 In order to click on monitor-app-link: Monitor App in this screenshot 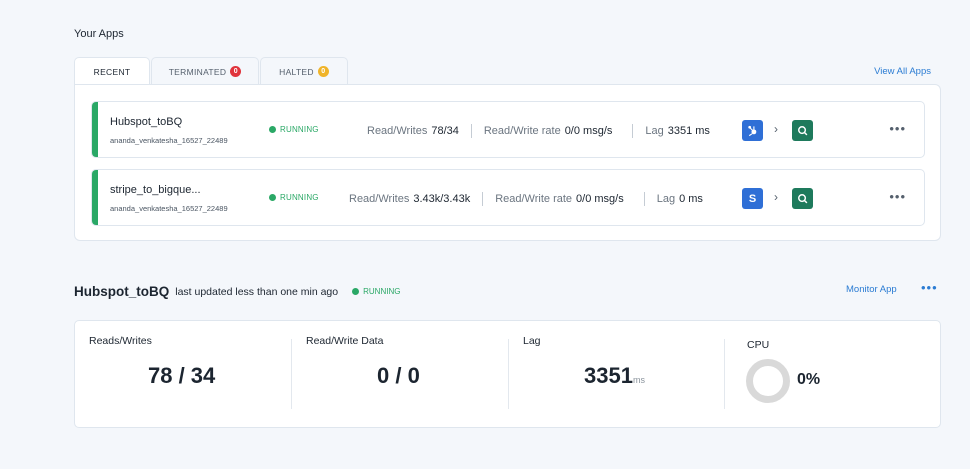, I will do `click(871, 289)`.